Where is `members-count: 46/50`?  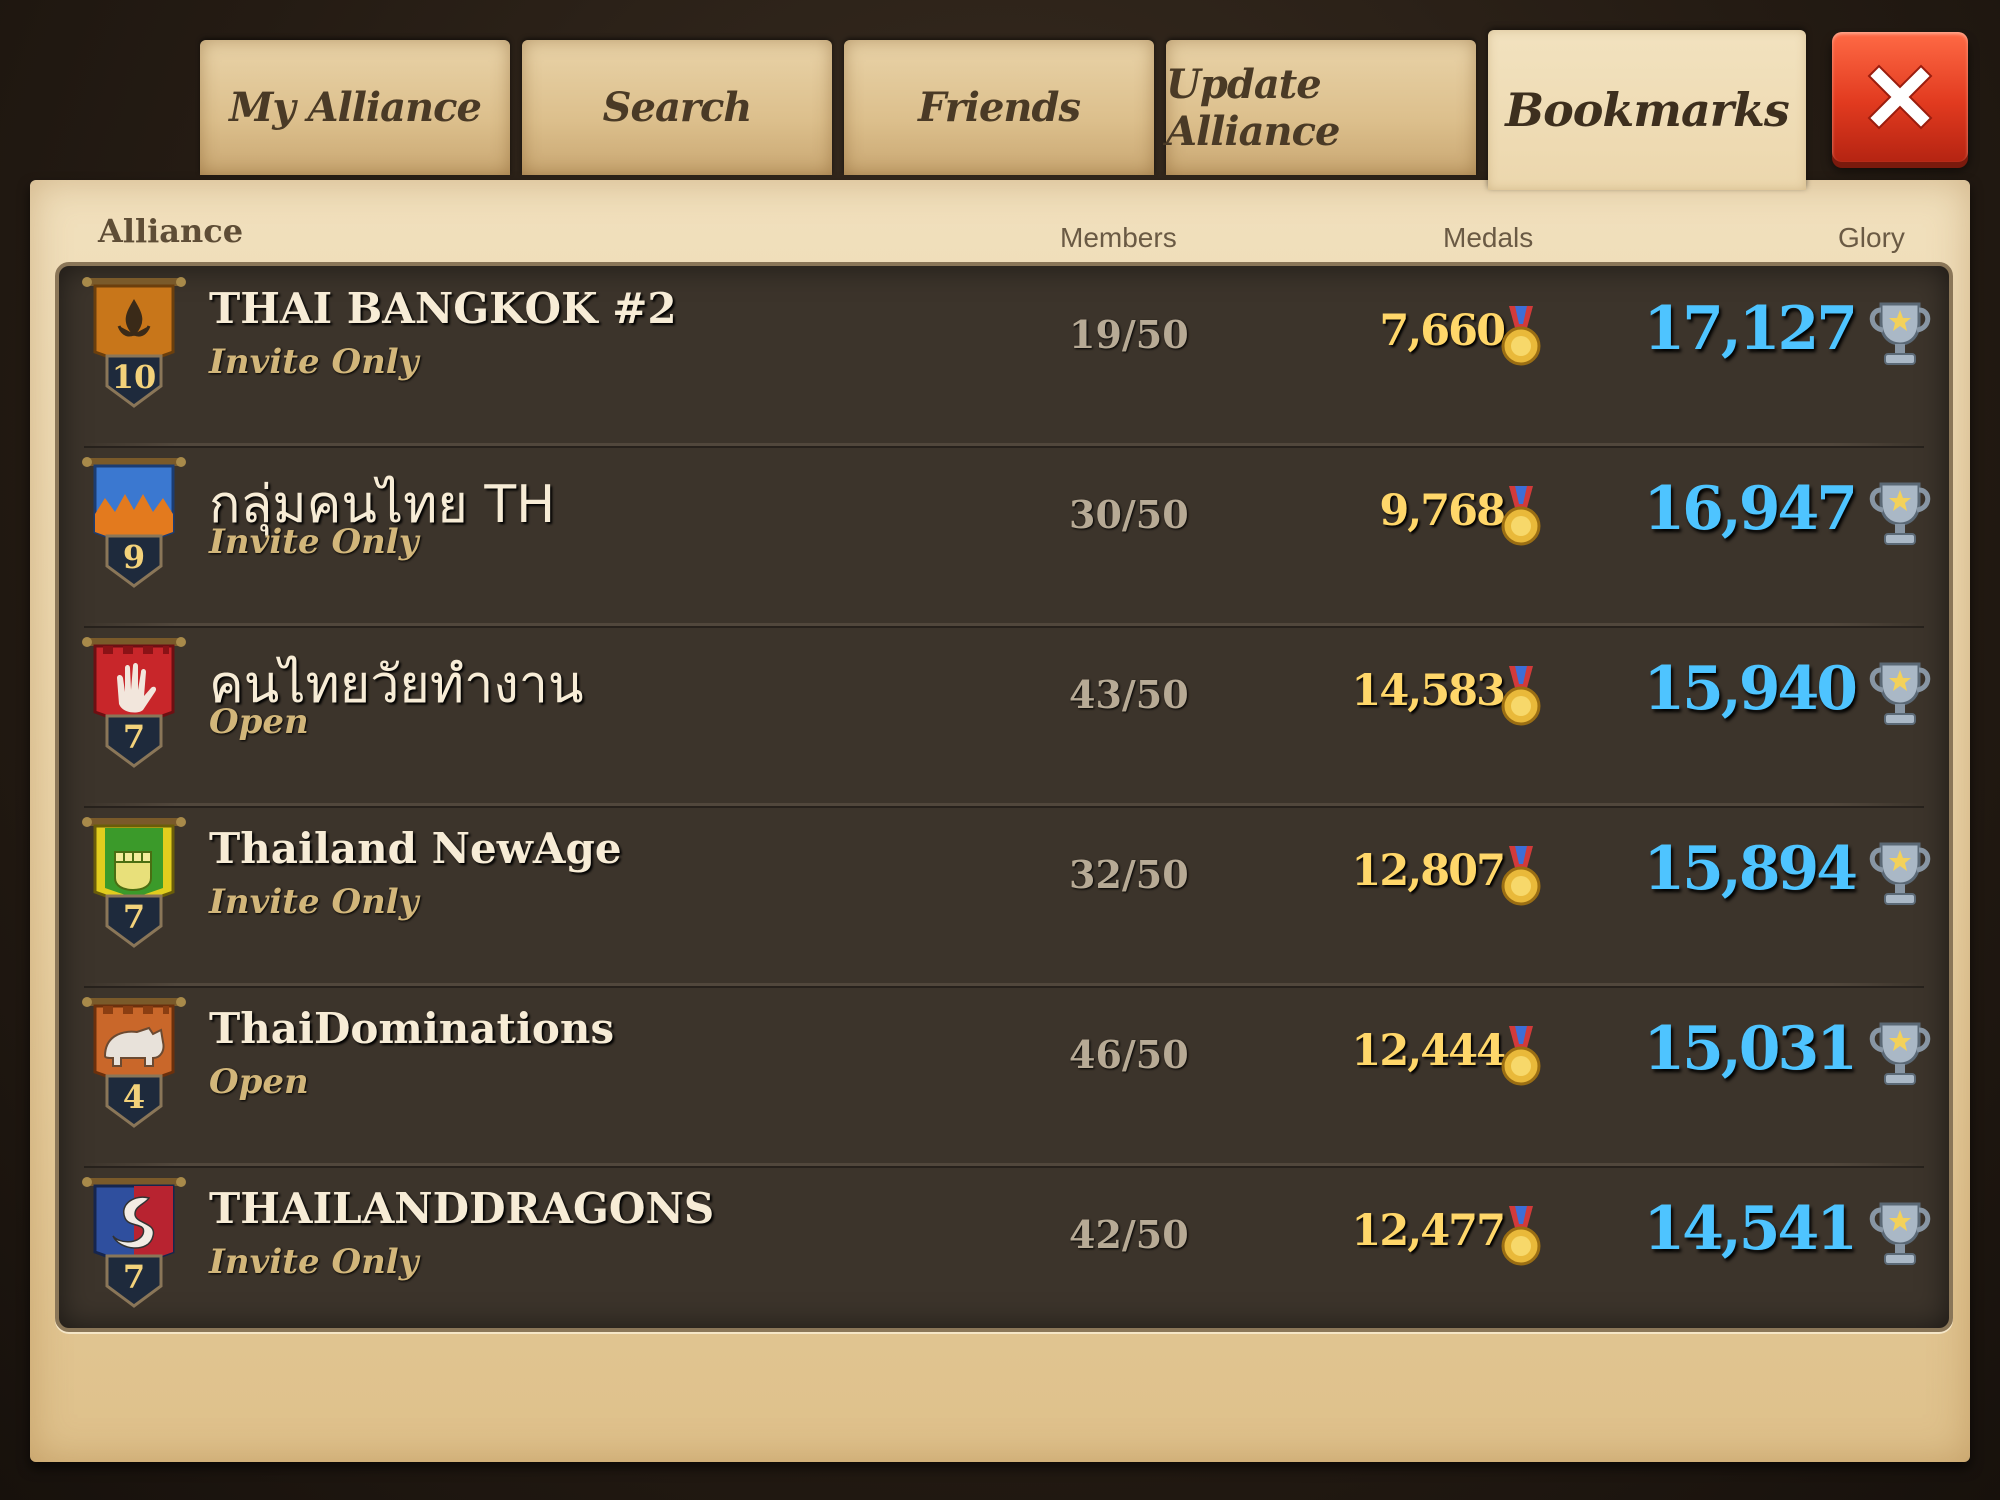
members-count: 46/50 is located at coordinates (1129, 1054).